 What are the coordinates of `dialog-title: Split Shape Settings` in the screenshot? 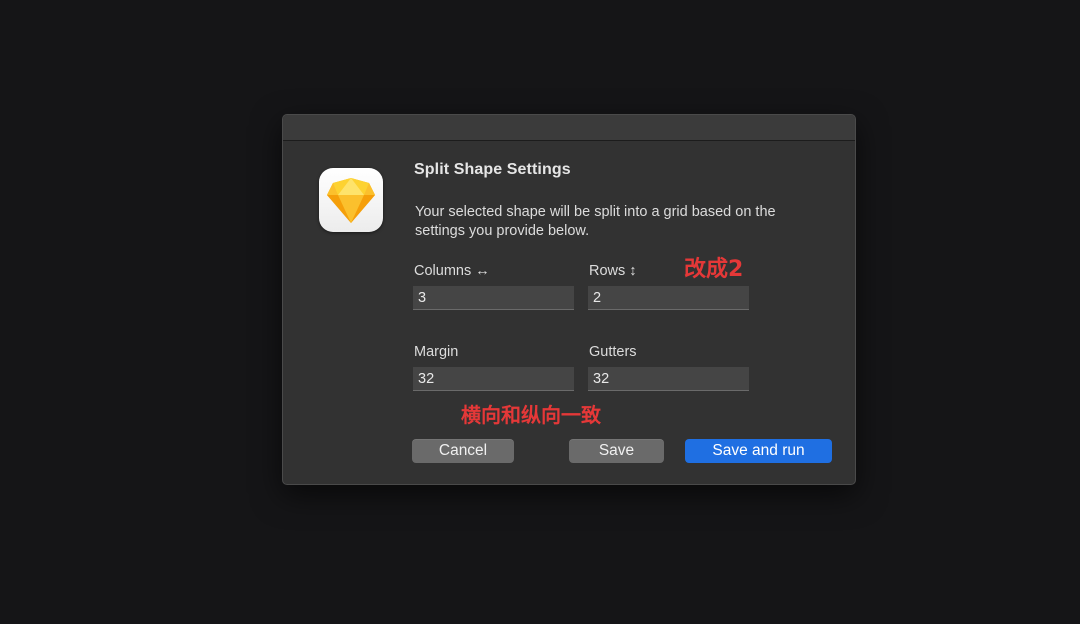 It's located at (492, 169).